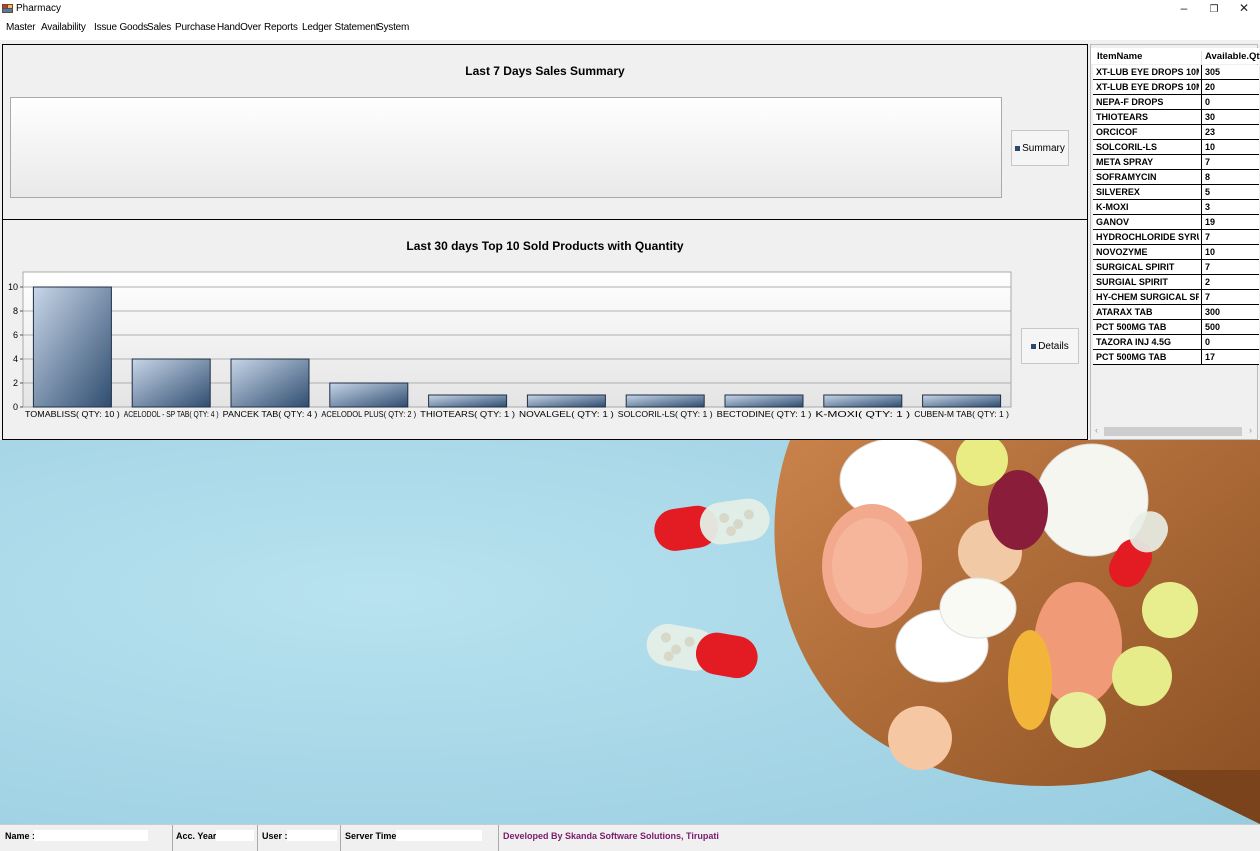  I want to click on item-name-cell: SOFRAMYCIN, so click(1126, 177).